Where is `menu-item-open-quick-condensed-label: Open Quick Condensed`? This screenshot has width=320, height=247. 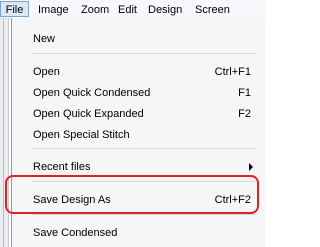
menu-item-open-quick-condensed-label: Open Quick Condensed is located at coordinates (92, 93).